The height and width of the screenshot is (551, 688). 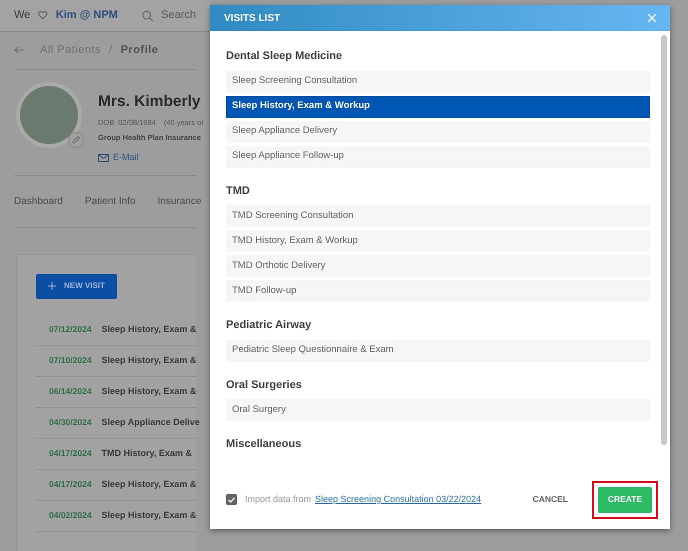 What do you see at coordinates (178, 15) in the screenshot?
I see `search-field: Search` at bounding box center [178, 15].